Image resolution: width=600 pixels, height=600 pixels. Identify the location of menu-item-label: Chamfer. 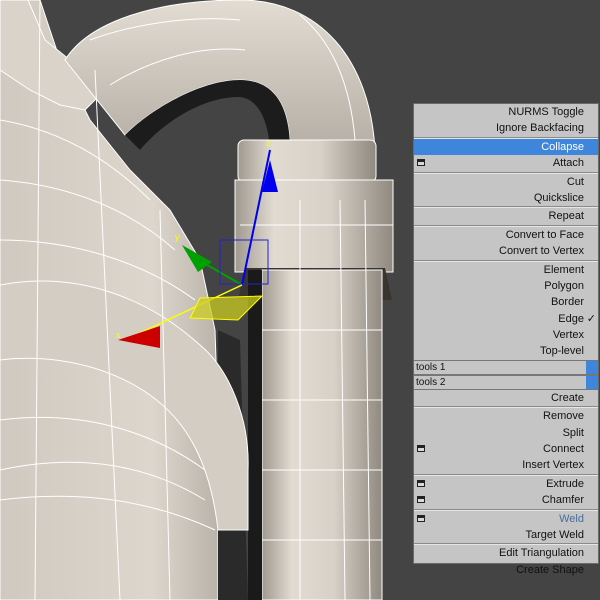
(562, 500).